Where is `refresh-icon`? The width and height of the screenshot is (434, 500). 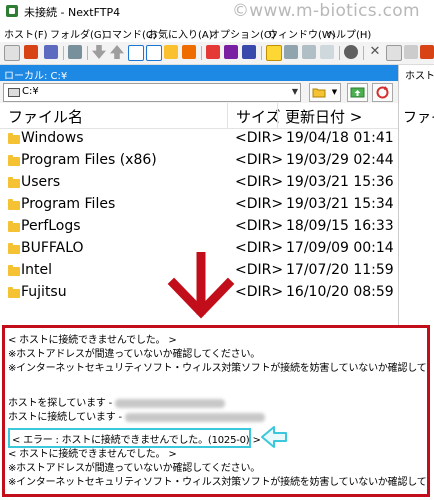 refresh-icon is located at coordinates (382, 92).